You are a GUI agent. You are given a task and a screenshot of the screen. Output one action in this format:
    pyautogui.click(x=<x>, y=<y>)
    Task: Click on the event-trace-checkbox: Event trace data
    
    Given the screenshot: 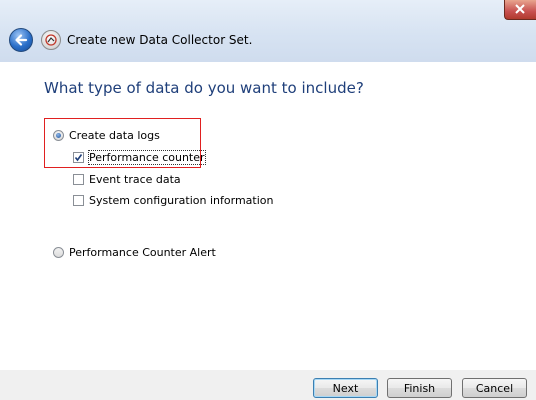 What is the action you would take?
    pyautogui.click(x=127, y=179)
    